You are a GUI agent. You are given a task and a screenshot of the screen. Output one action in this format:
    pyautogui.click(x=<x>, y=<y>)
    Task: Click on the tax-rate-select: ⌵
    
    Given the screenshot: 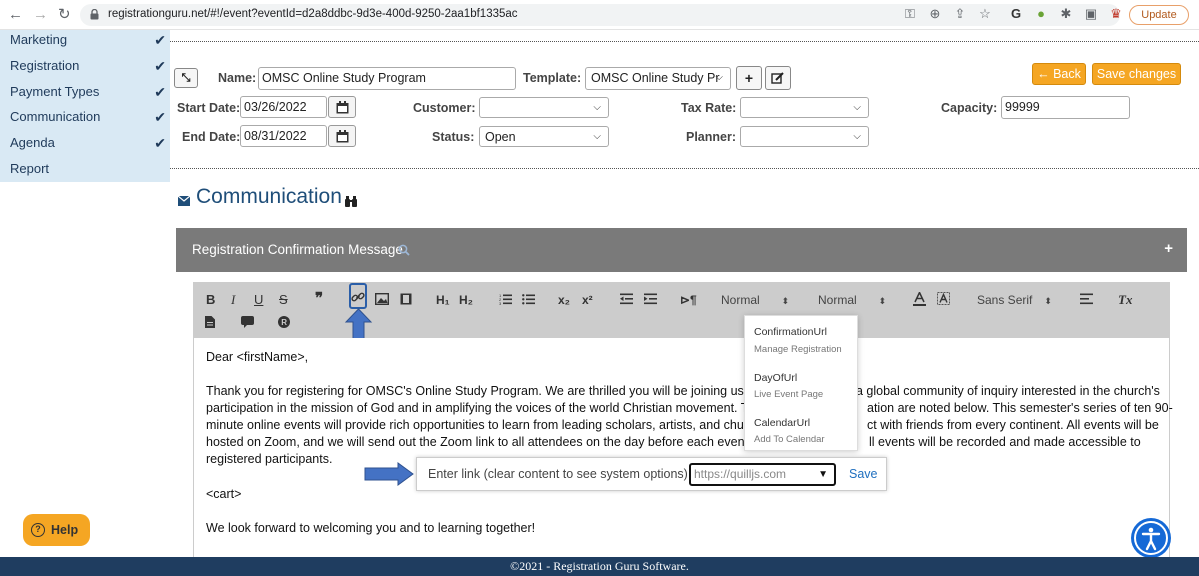 What is the action you would take?
    pyautogui.click(x=804, y=107)
    